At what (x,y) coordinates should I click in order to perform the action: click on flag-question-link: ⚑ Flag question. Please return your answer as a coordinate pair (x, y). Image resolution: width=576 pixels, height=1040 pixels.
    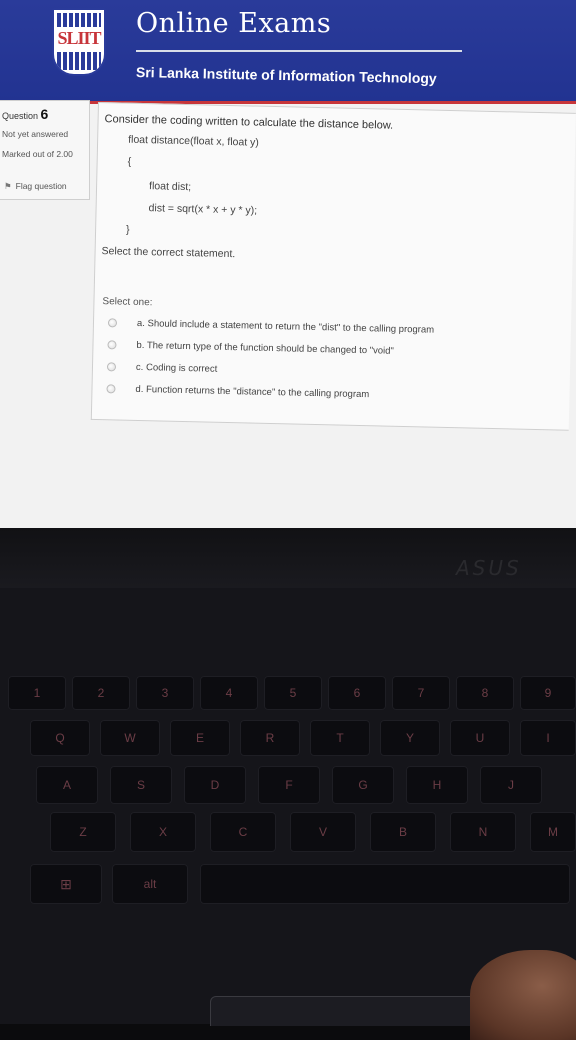
    Looking at the image, I should click on (35, 186).